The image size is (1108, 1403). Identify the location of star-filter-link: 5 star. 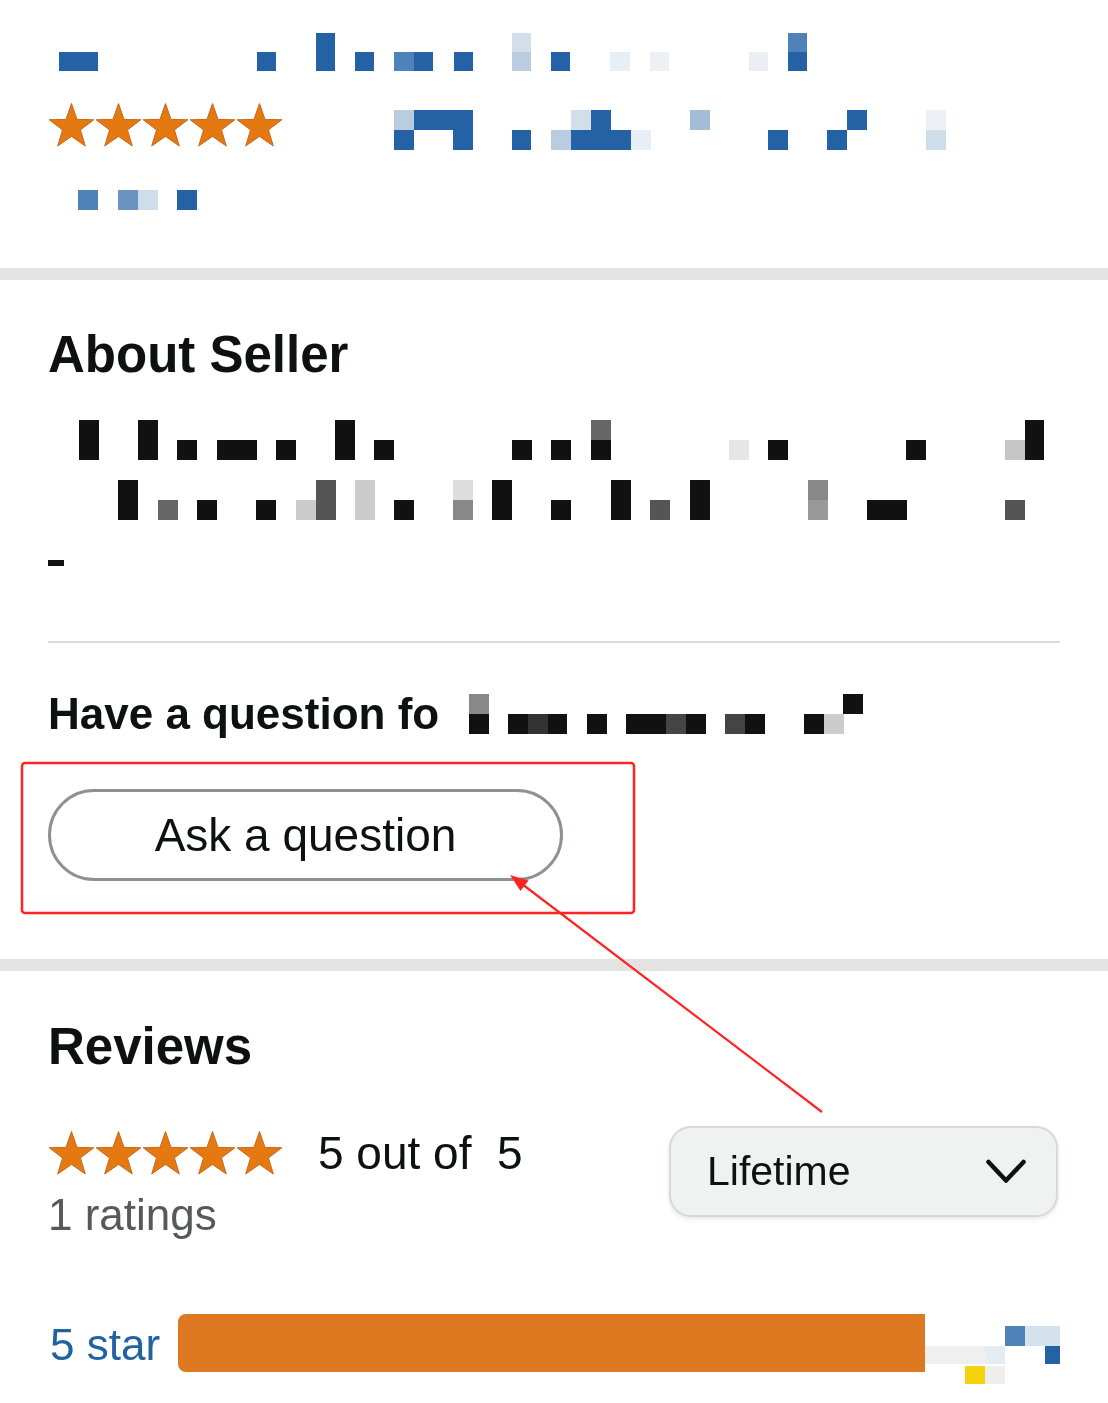
(105, 1345).